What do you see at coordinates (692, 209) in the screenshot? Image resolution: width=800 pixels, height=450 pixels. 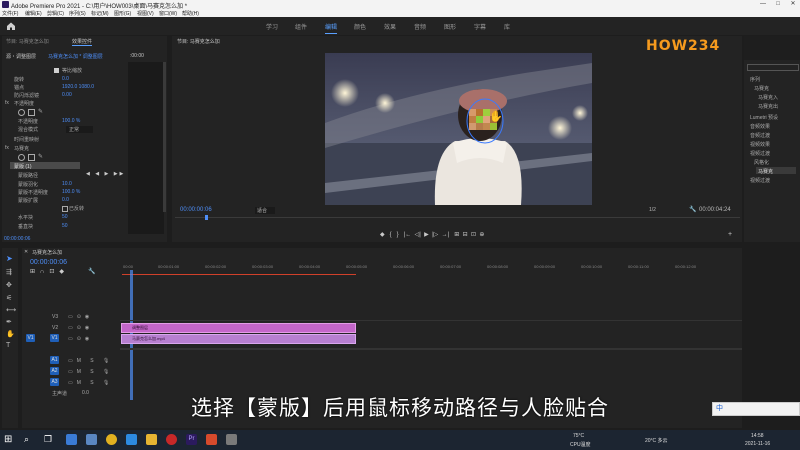 I see `wrench-icon: 🔧` at bounding box center [692, 209].